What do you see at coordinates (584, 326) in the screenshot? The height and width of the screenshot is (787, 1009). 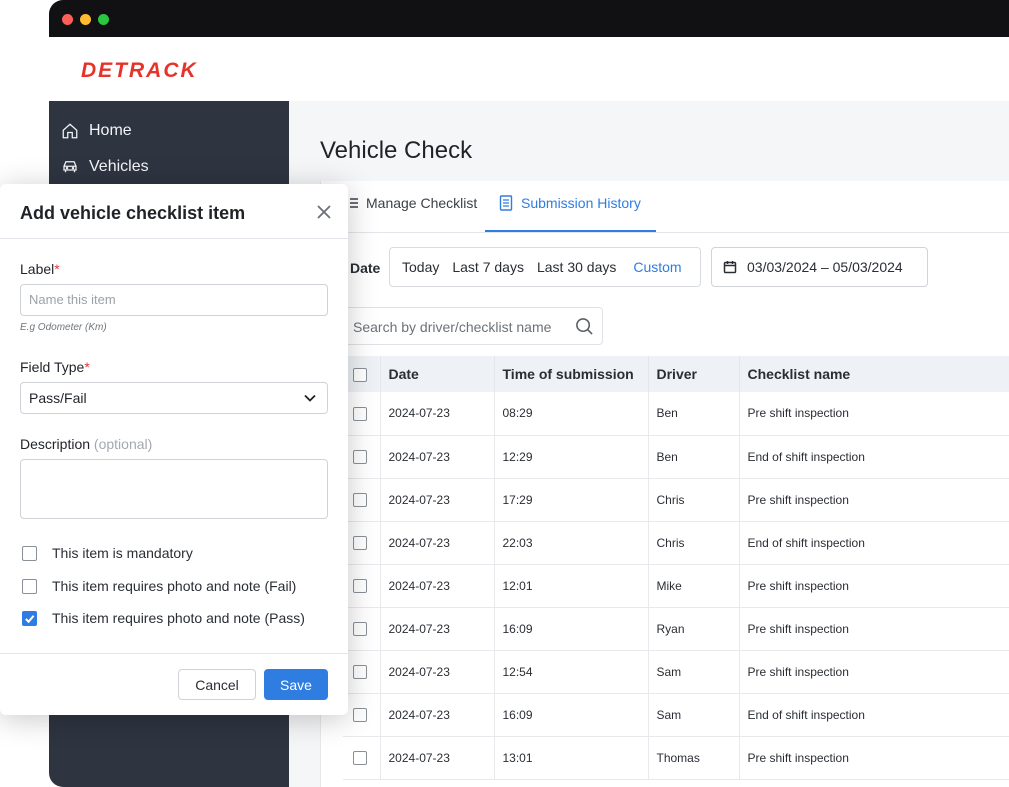 I see `search-icon` at bounding box center [584, 326].